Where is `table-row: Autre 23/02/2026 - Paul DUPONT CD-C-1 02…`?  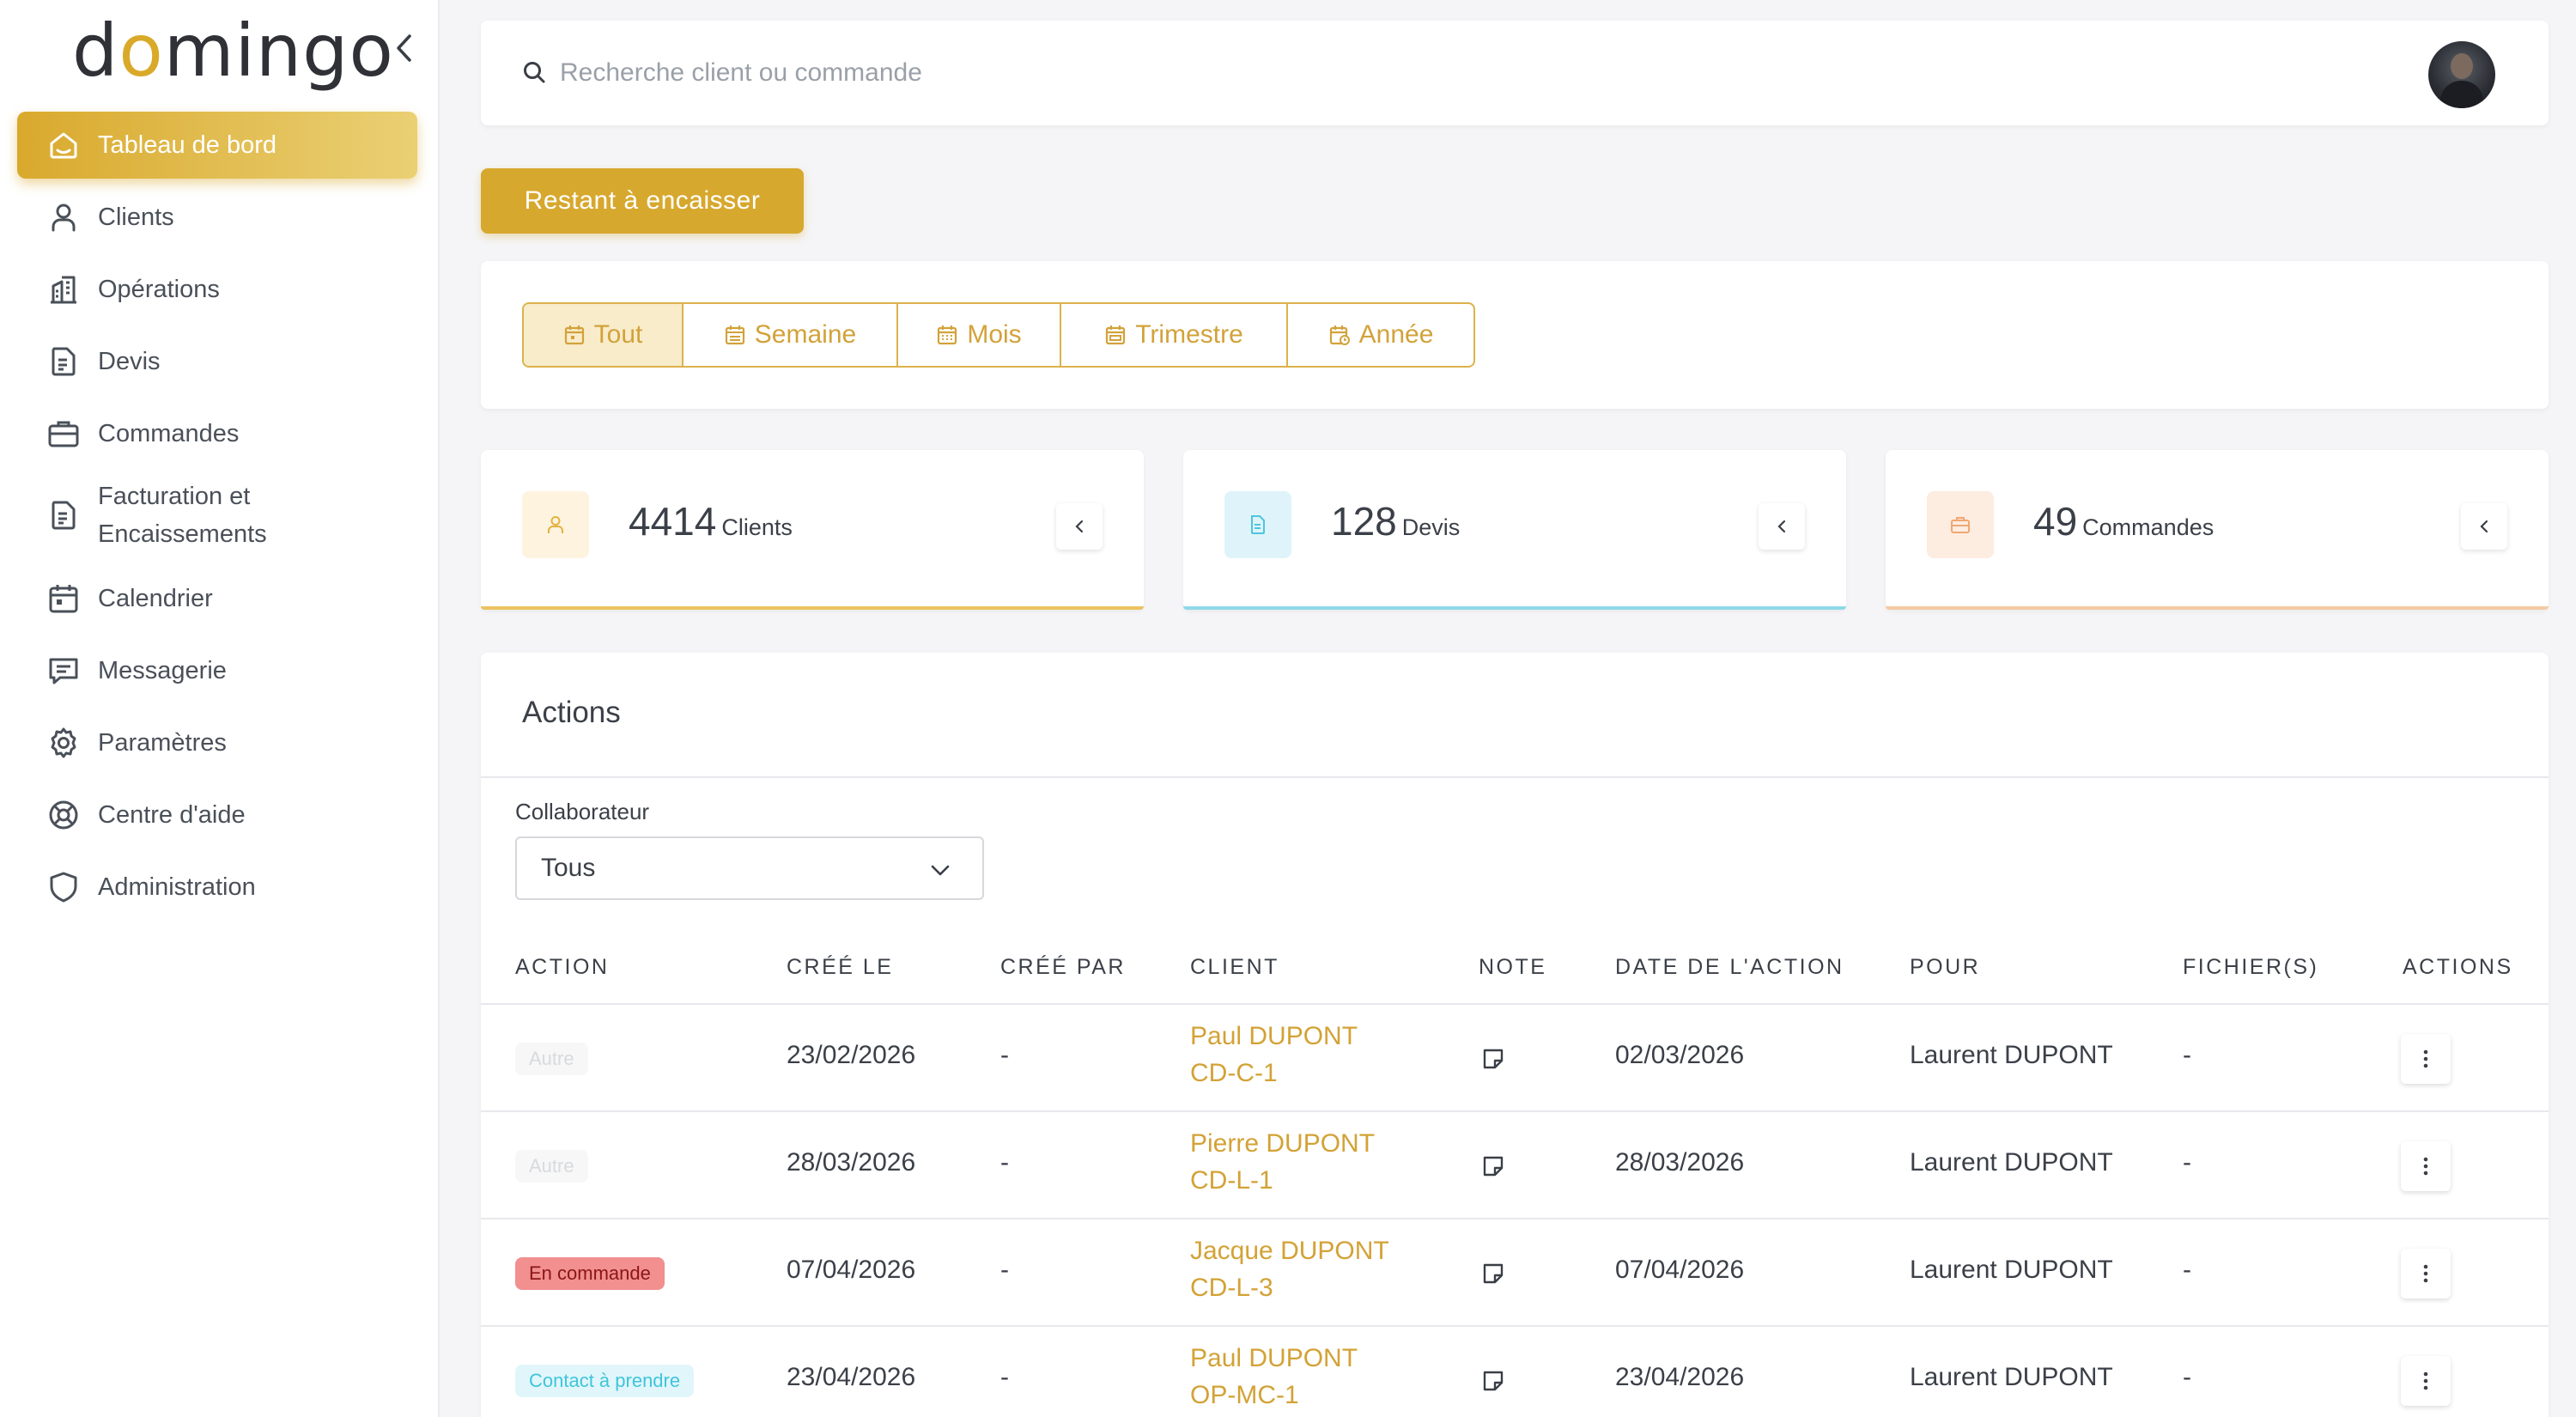
table-row: Autre 23/02/2026 - Paul DUPONT CD-C-1 02… is located at coordinates (1515, 1058).